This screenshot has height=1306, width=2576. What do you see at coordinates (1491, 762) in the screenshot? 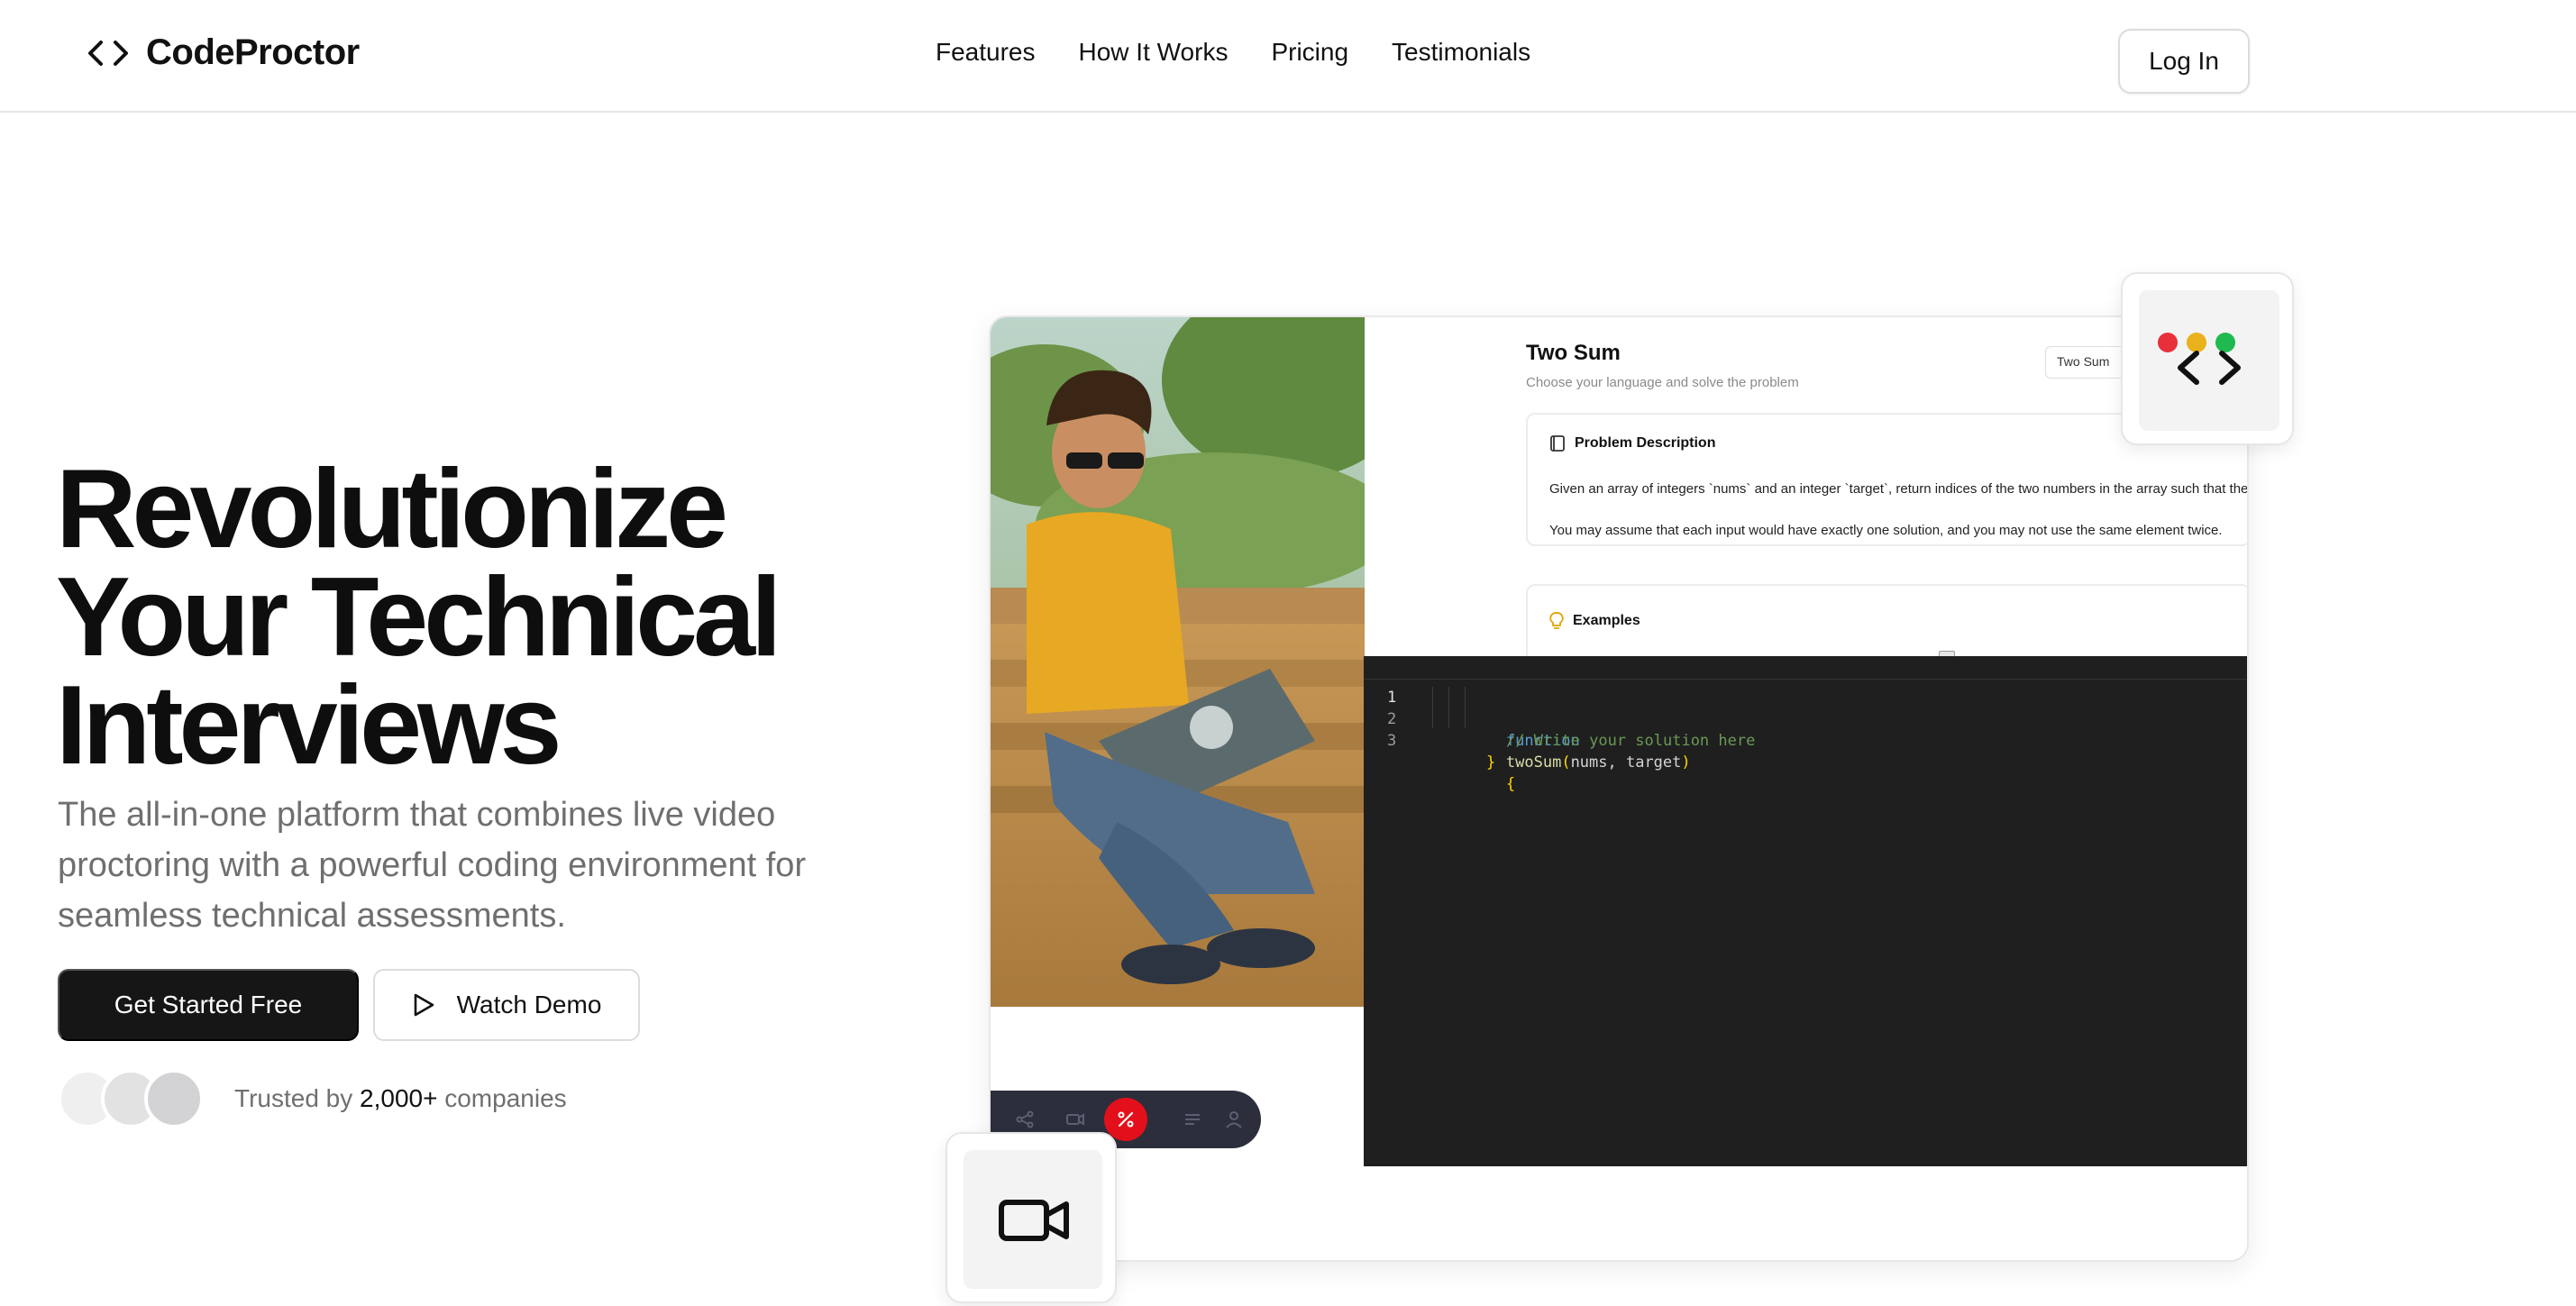
I see `code-brace: }` at bounding box center [1491, 762].